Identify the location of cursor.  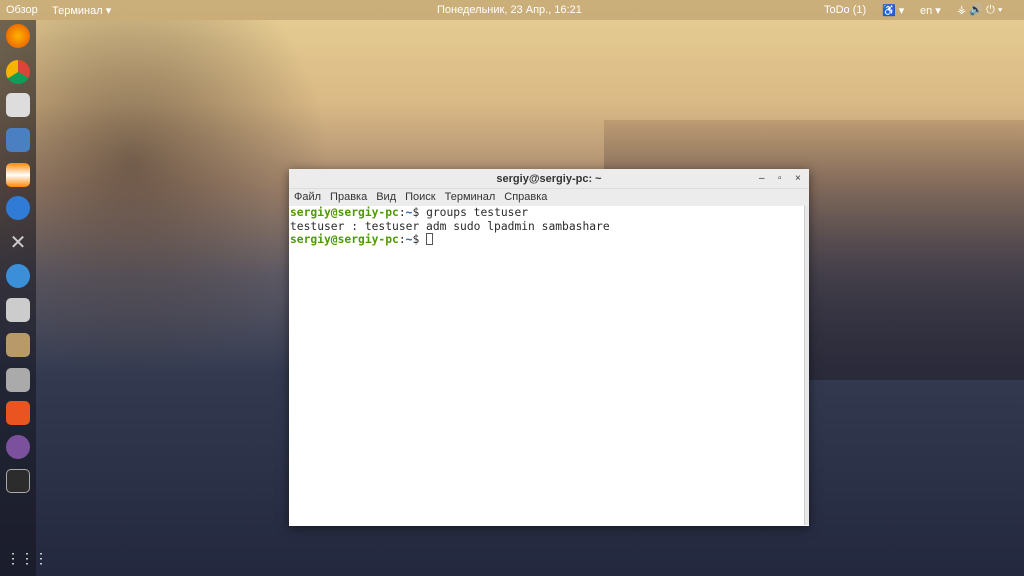
(430, 239).